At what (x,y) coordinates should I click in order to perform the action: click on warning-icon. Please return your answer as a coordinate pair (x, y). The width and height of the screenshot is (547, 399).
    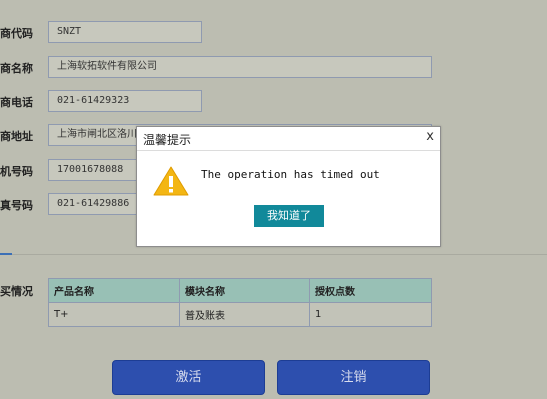
    Looking at the image, I should click on (171, 181).